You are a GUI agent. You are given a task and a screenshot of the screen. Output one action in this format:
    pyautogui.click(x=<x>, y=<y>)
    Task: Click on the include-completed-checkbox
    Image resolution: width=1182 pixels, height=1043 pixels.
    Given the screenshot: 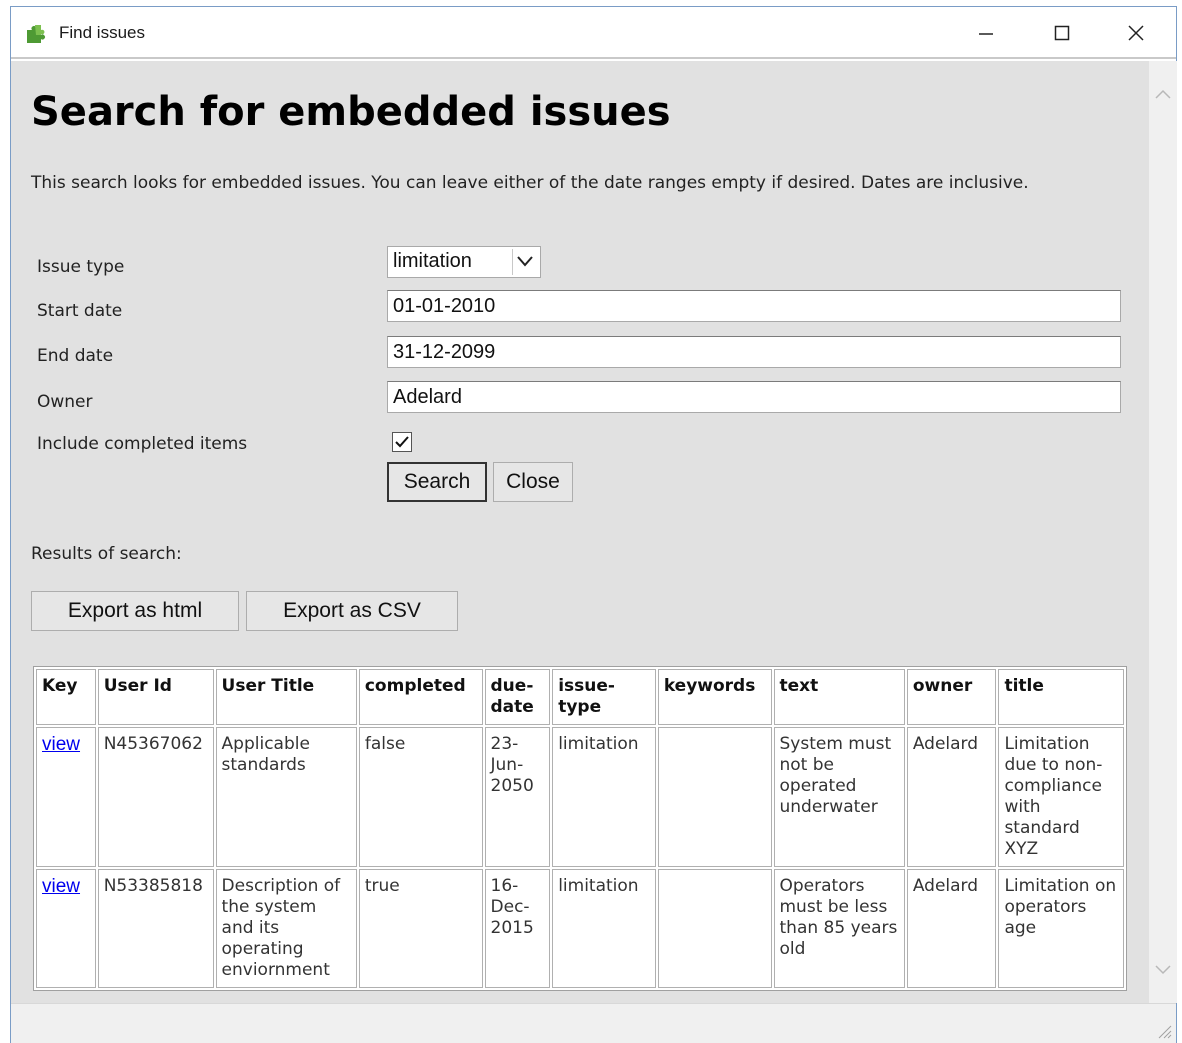 What is the action you would take?
    pyautogui.click(x=402, y=442)
    